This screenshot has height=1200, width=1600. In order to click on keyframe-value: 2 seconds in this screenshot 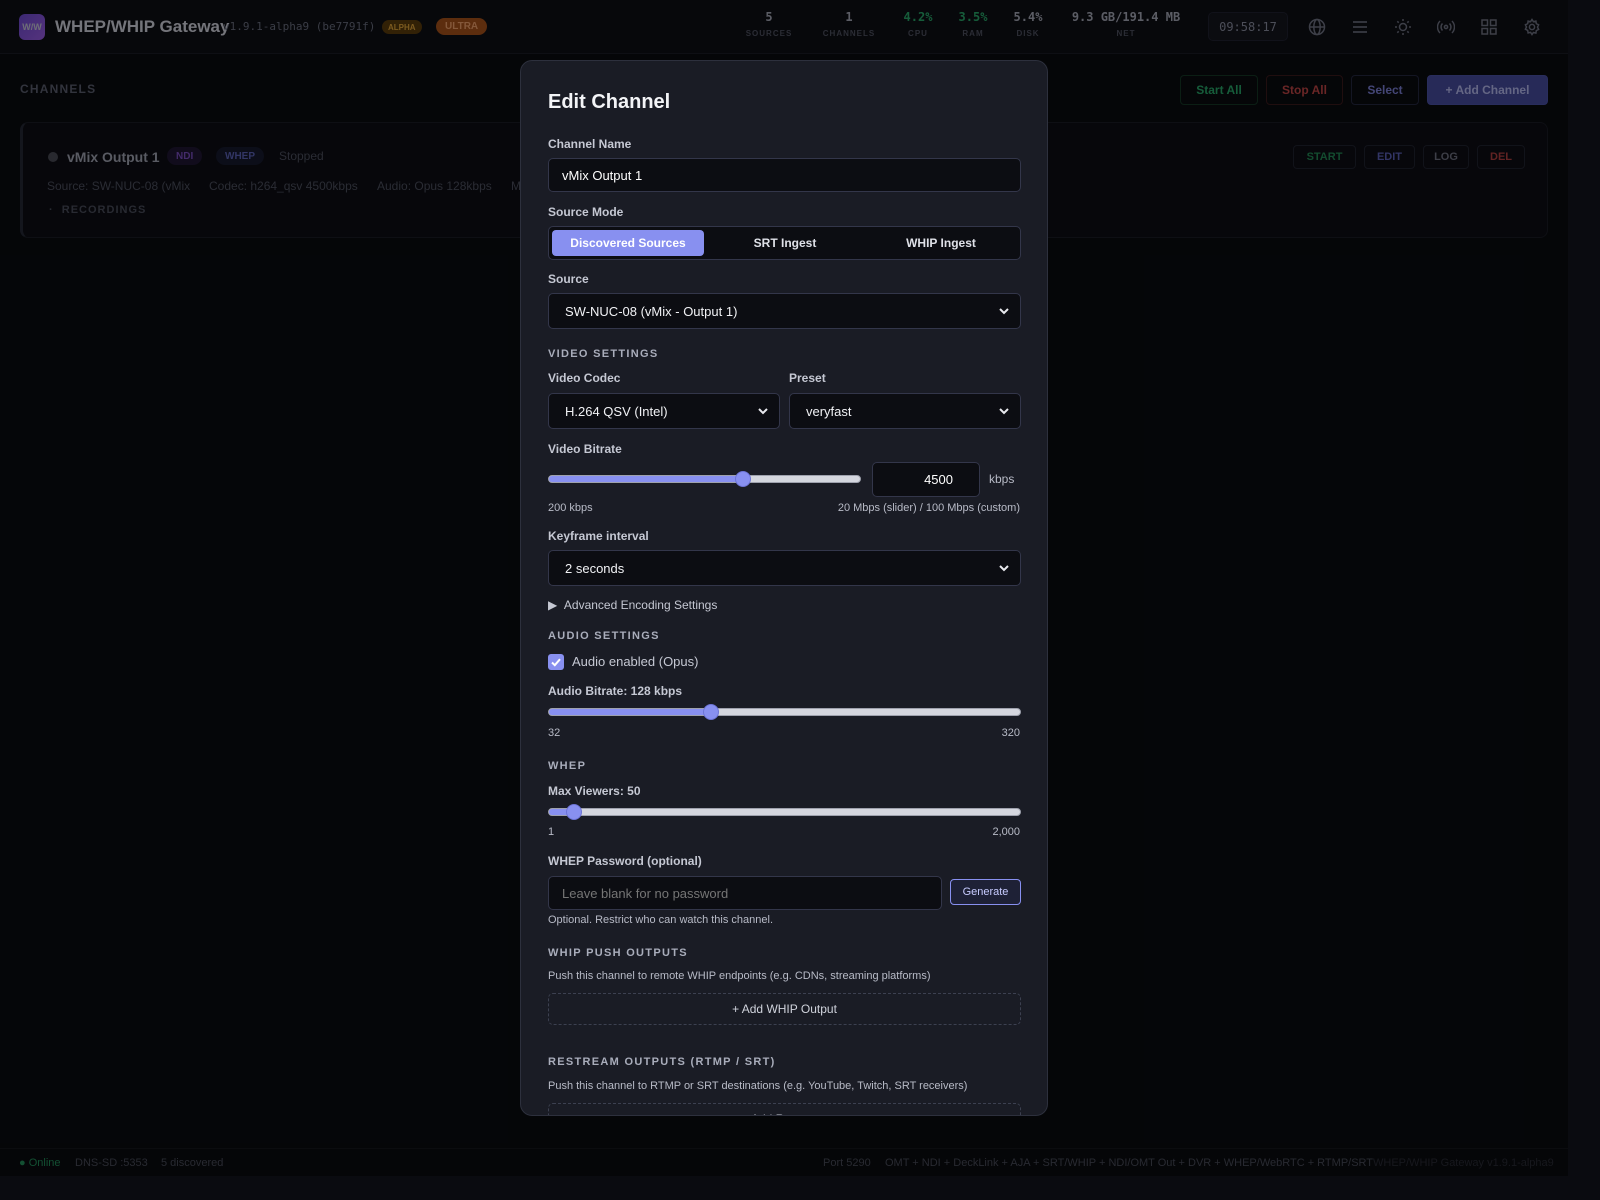, I will do `click(595, 568)`.